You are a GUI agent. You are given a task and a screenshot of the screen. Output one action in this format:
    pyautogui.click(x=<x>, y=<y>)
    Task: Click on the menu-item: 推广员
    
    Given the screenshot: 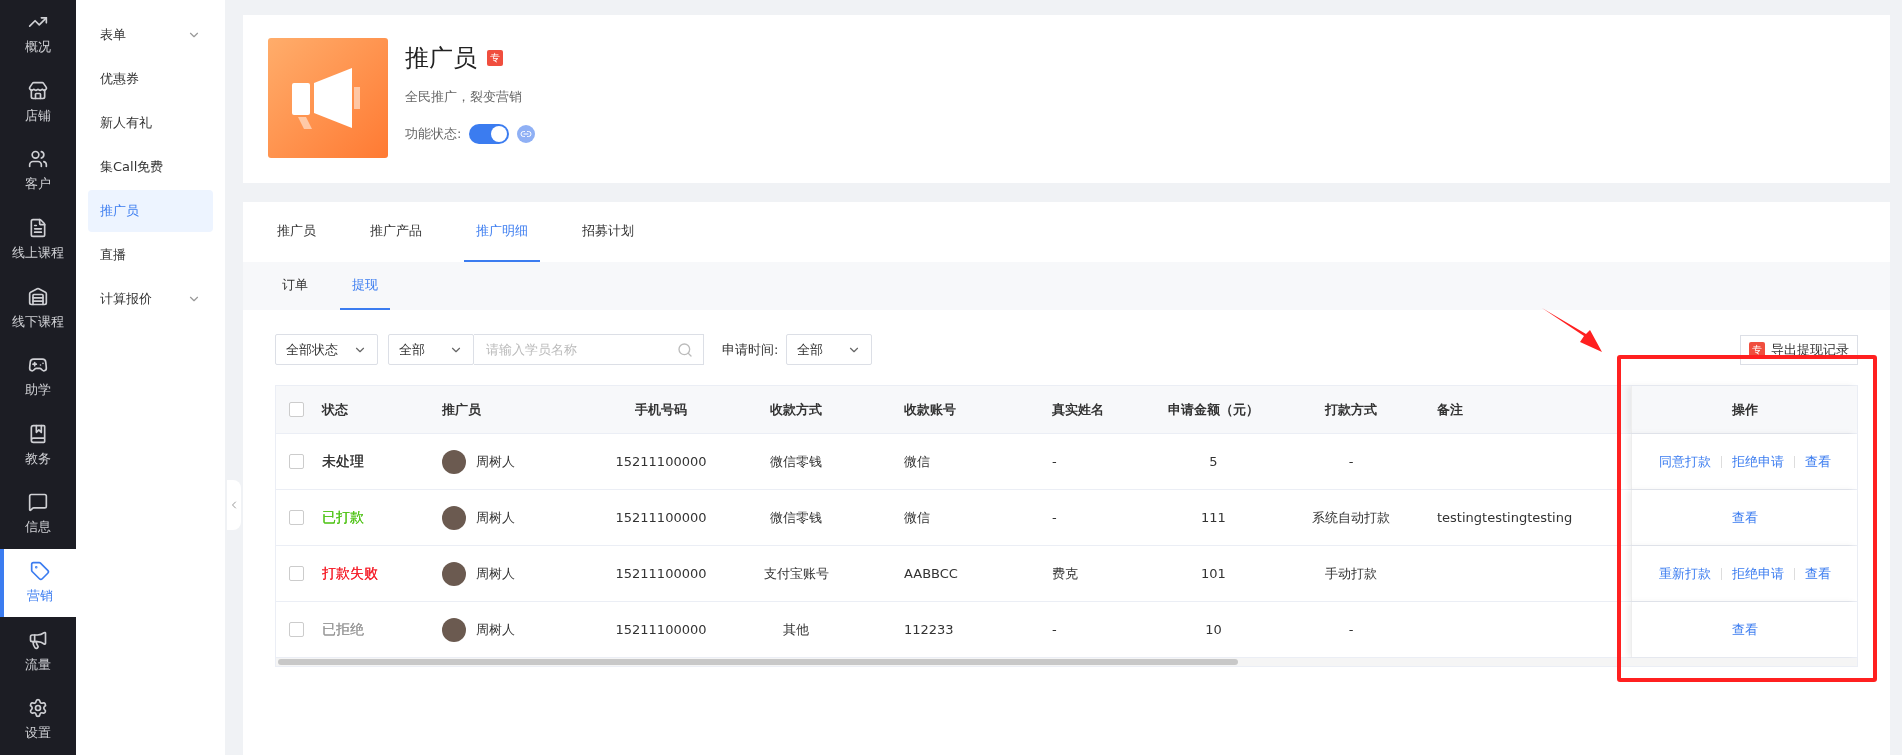 What is the action you would take?
    pyautogui.click(x=150, y=211)
    